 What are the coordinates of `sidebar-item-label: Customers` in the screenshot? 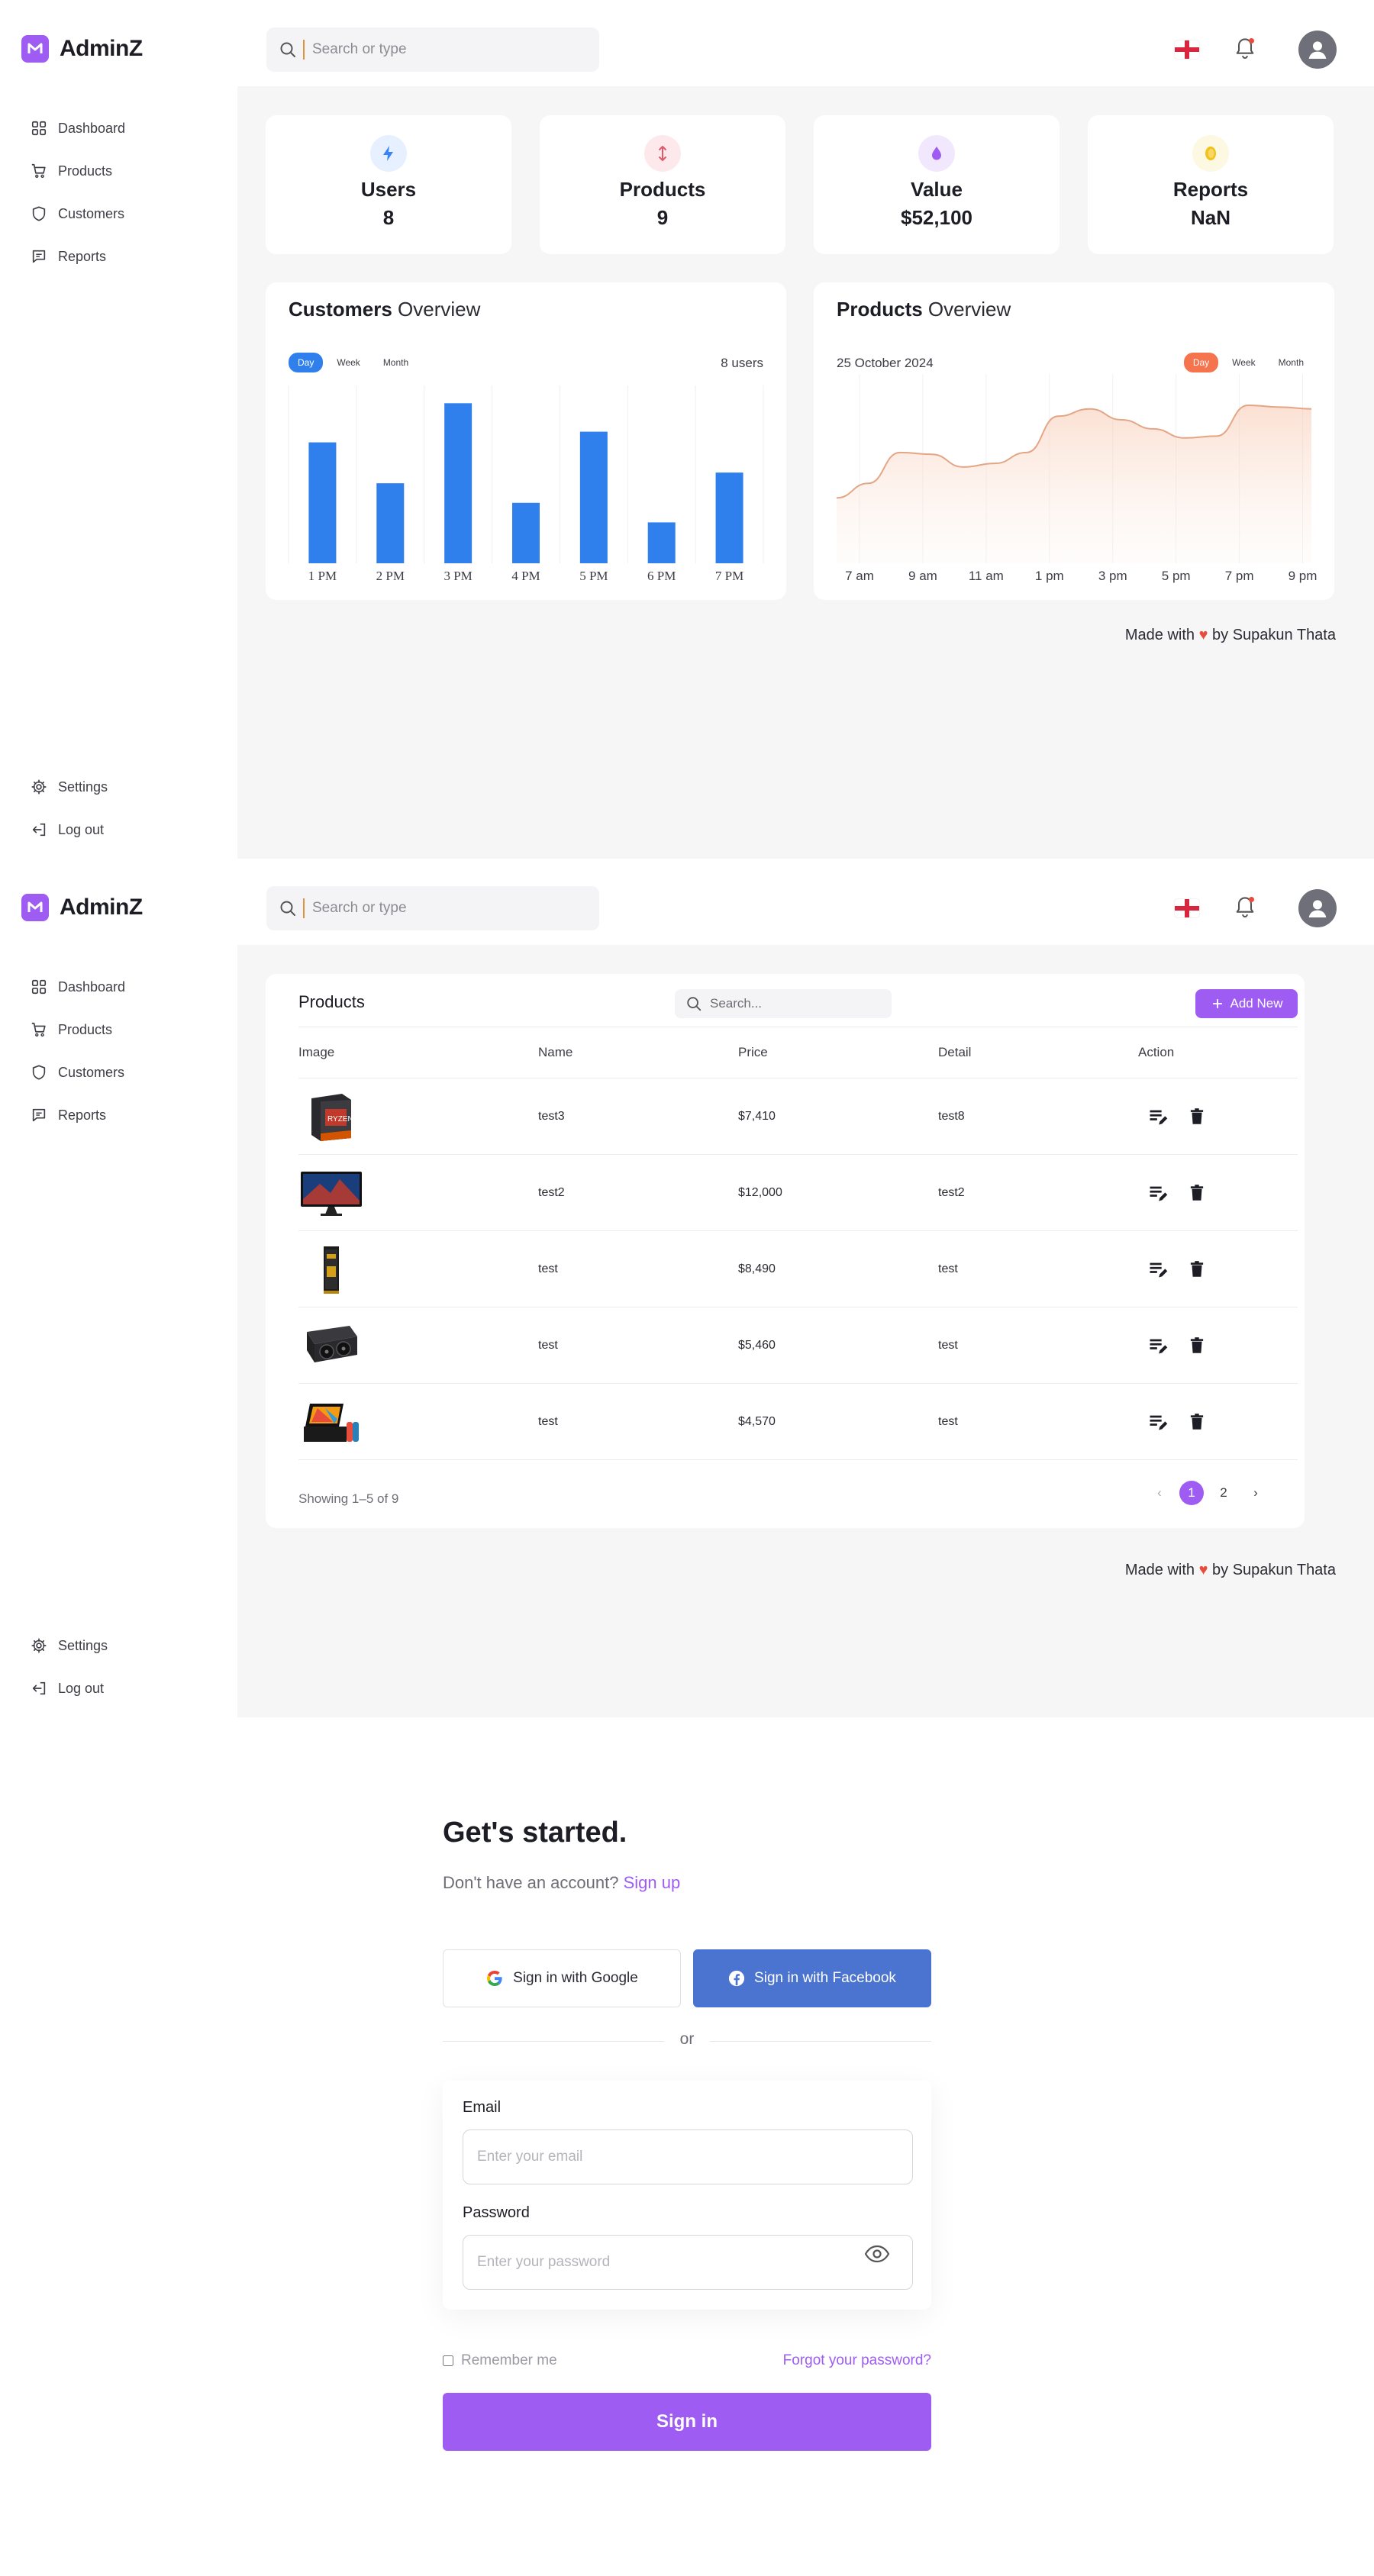 It's located at (91, 1072).